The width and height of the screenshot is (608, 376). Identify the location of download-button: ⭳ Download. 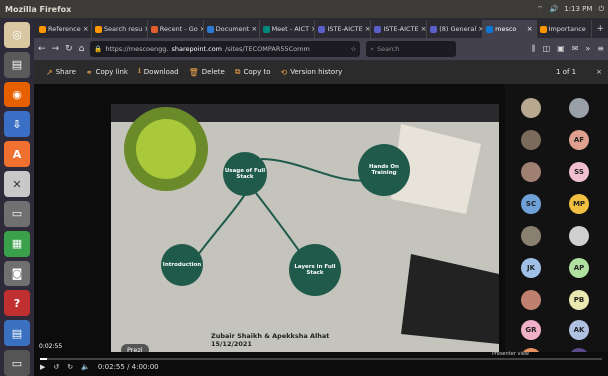
(158, 72).